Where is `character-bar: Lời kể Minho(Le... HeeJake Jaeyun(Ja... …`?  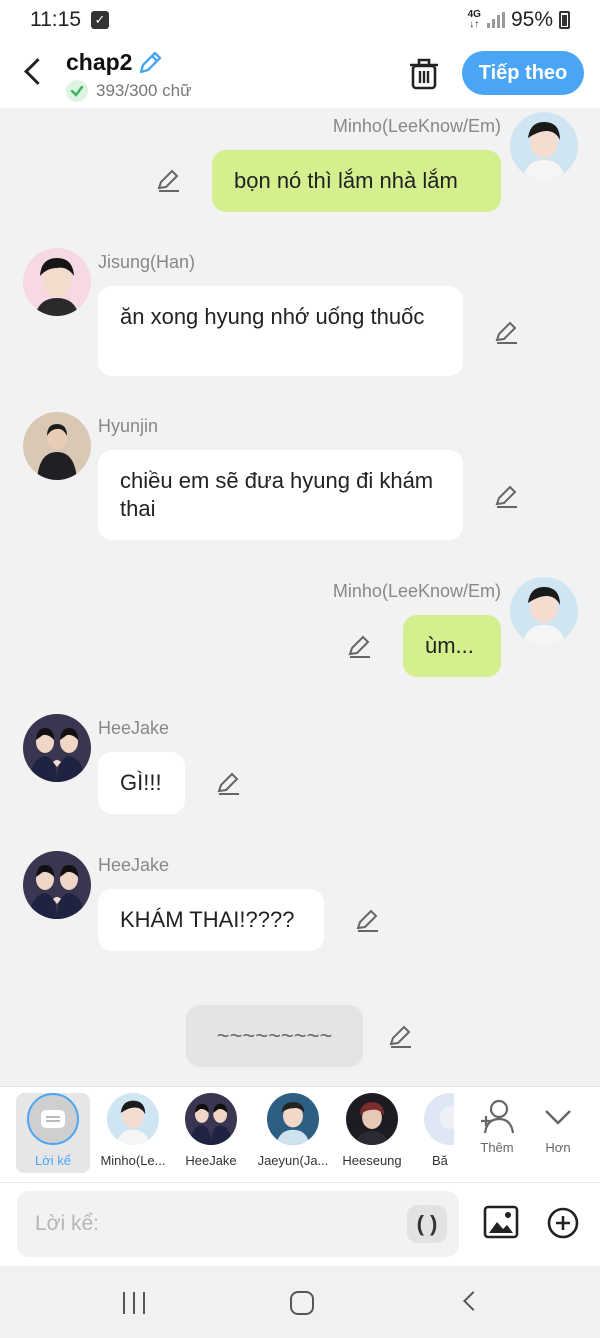
character-bar: Lời kể Minho(Le... HeeJake Jaeyun(Ja... … is located at coordinates (300, 1134).